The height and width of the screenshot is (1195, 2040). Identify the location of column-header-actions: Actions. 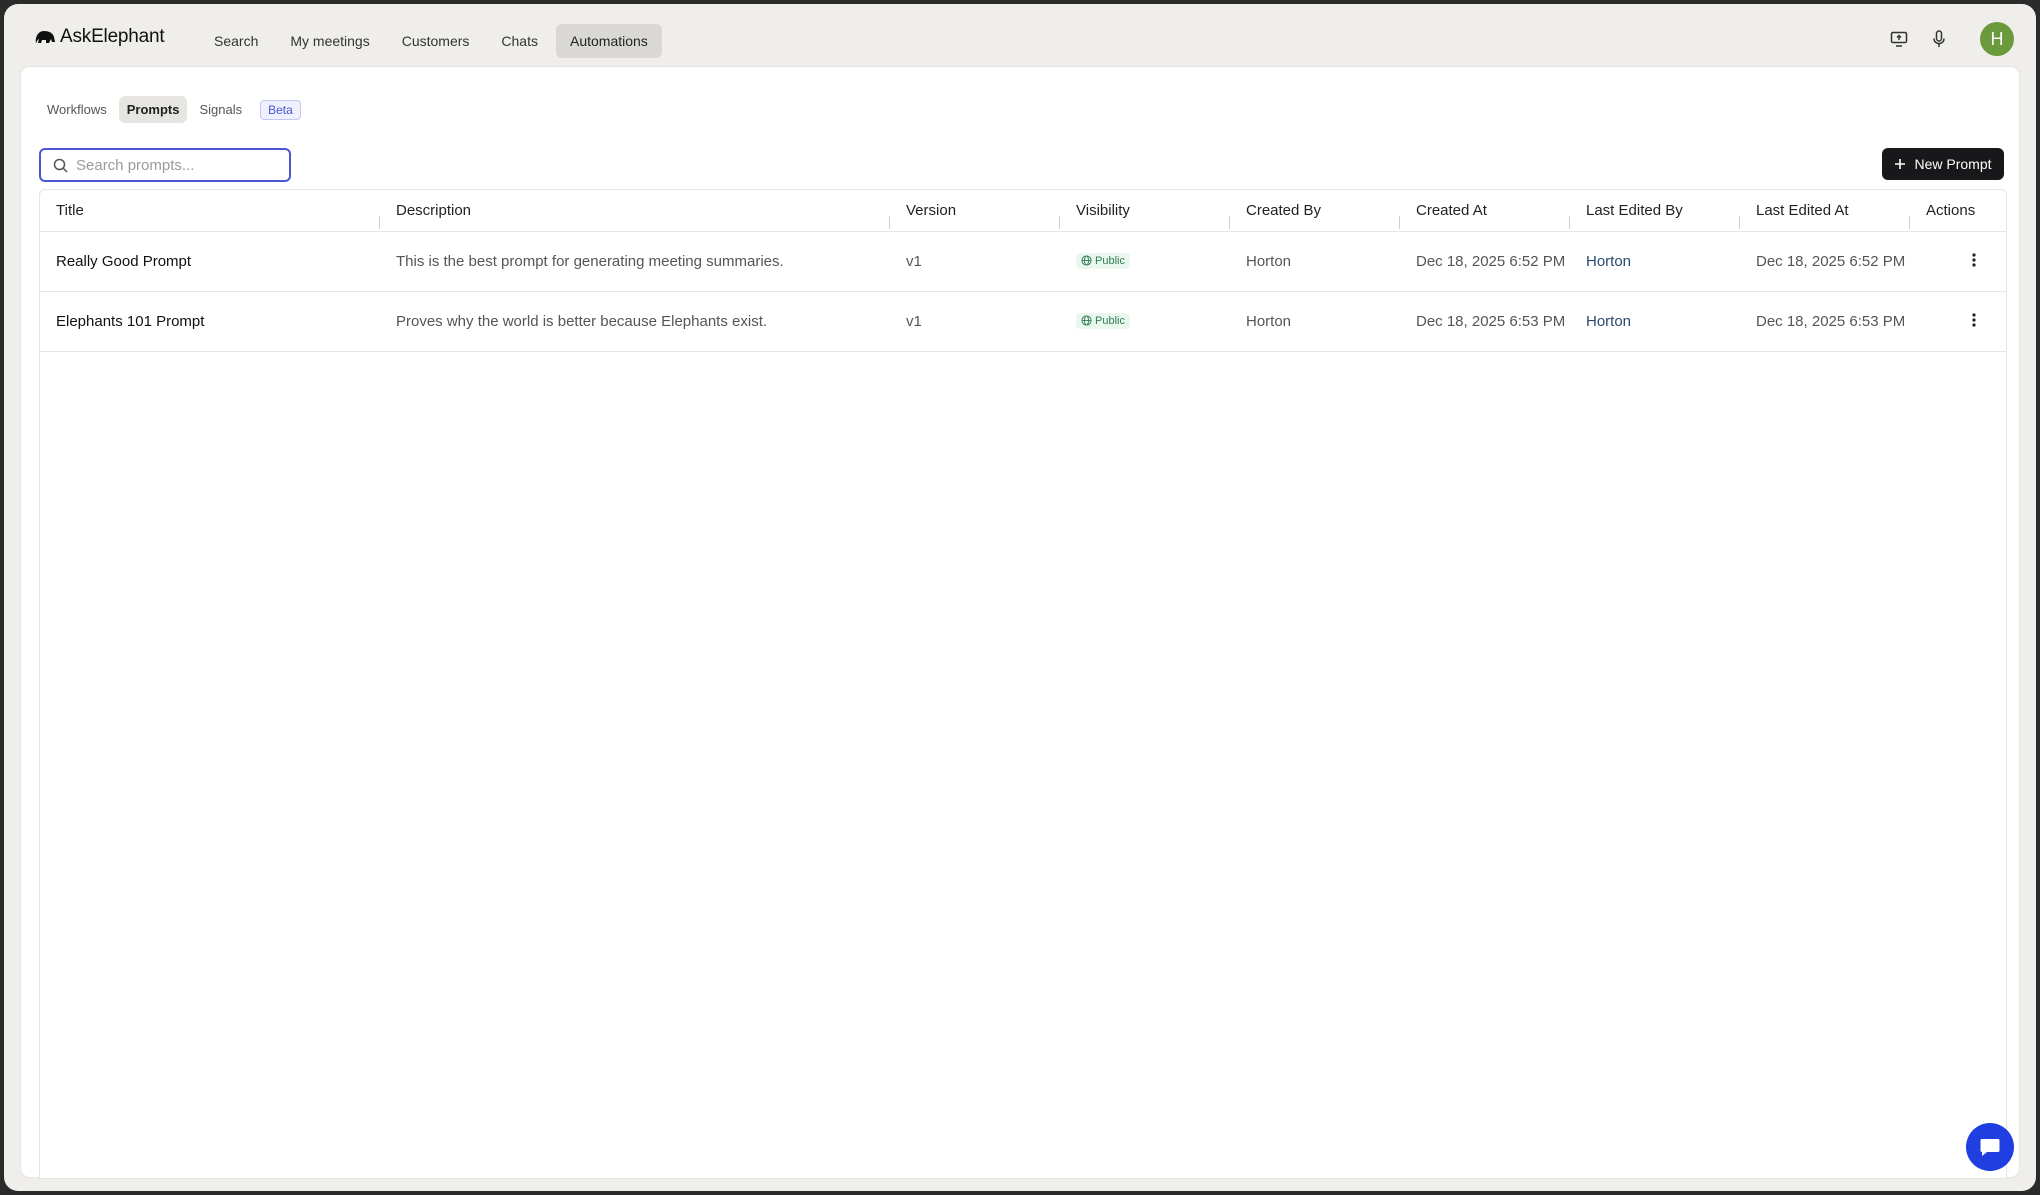
(1951, 210).